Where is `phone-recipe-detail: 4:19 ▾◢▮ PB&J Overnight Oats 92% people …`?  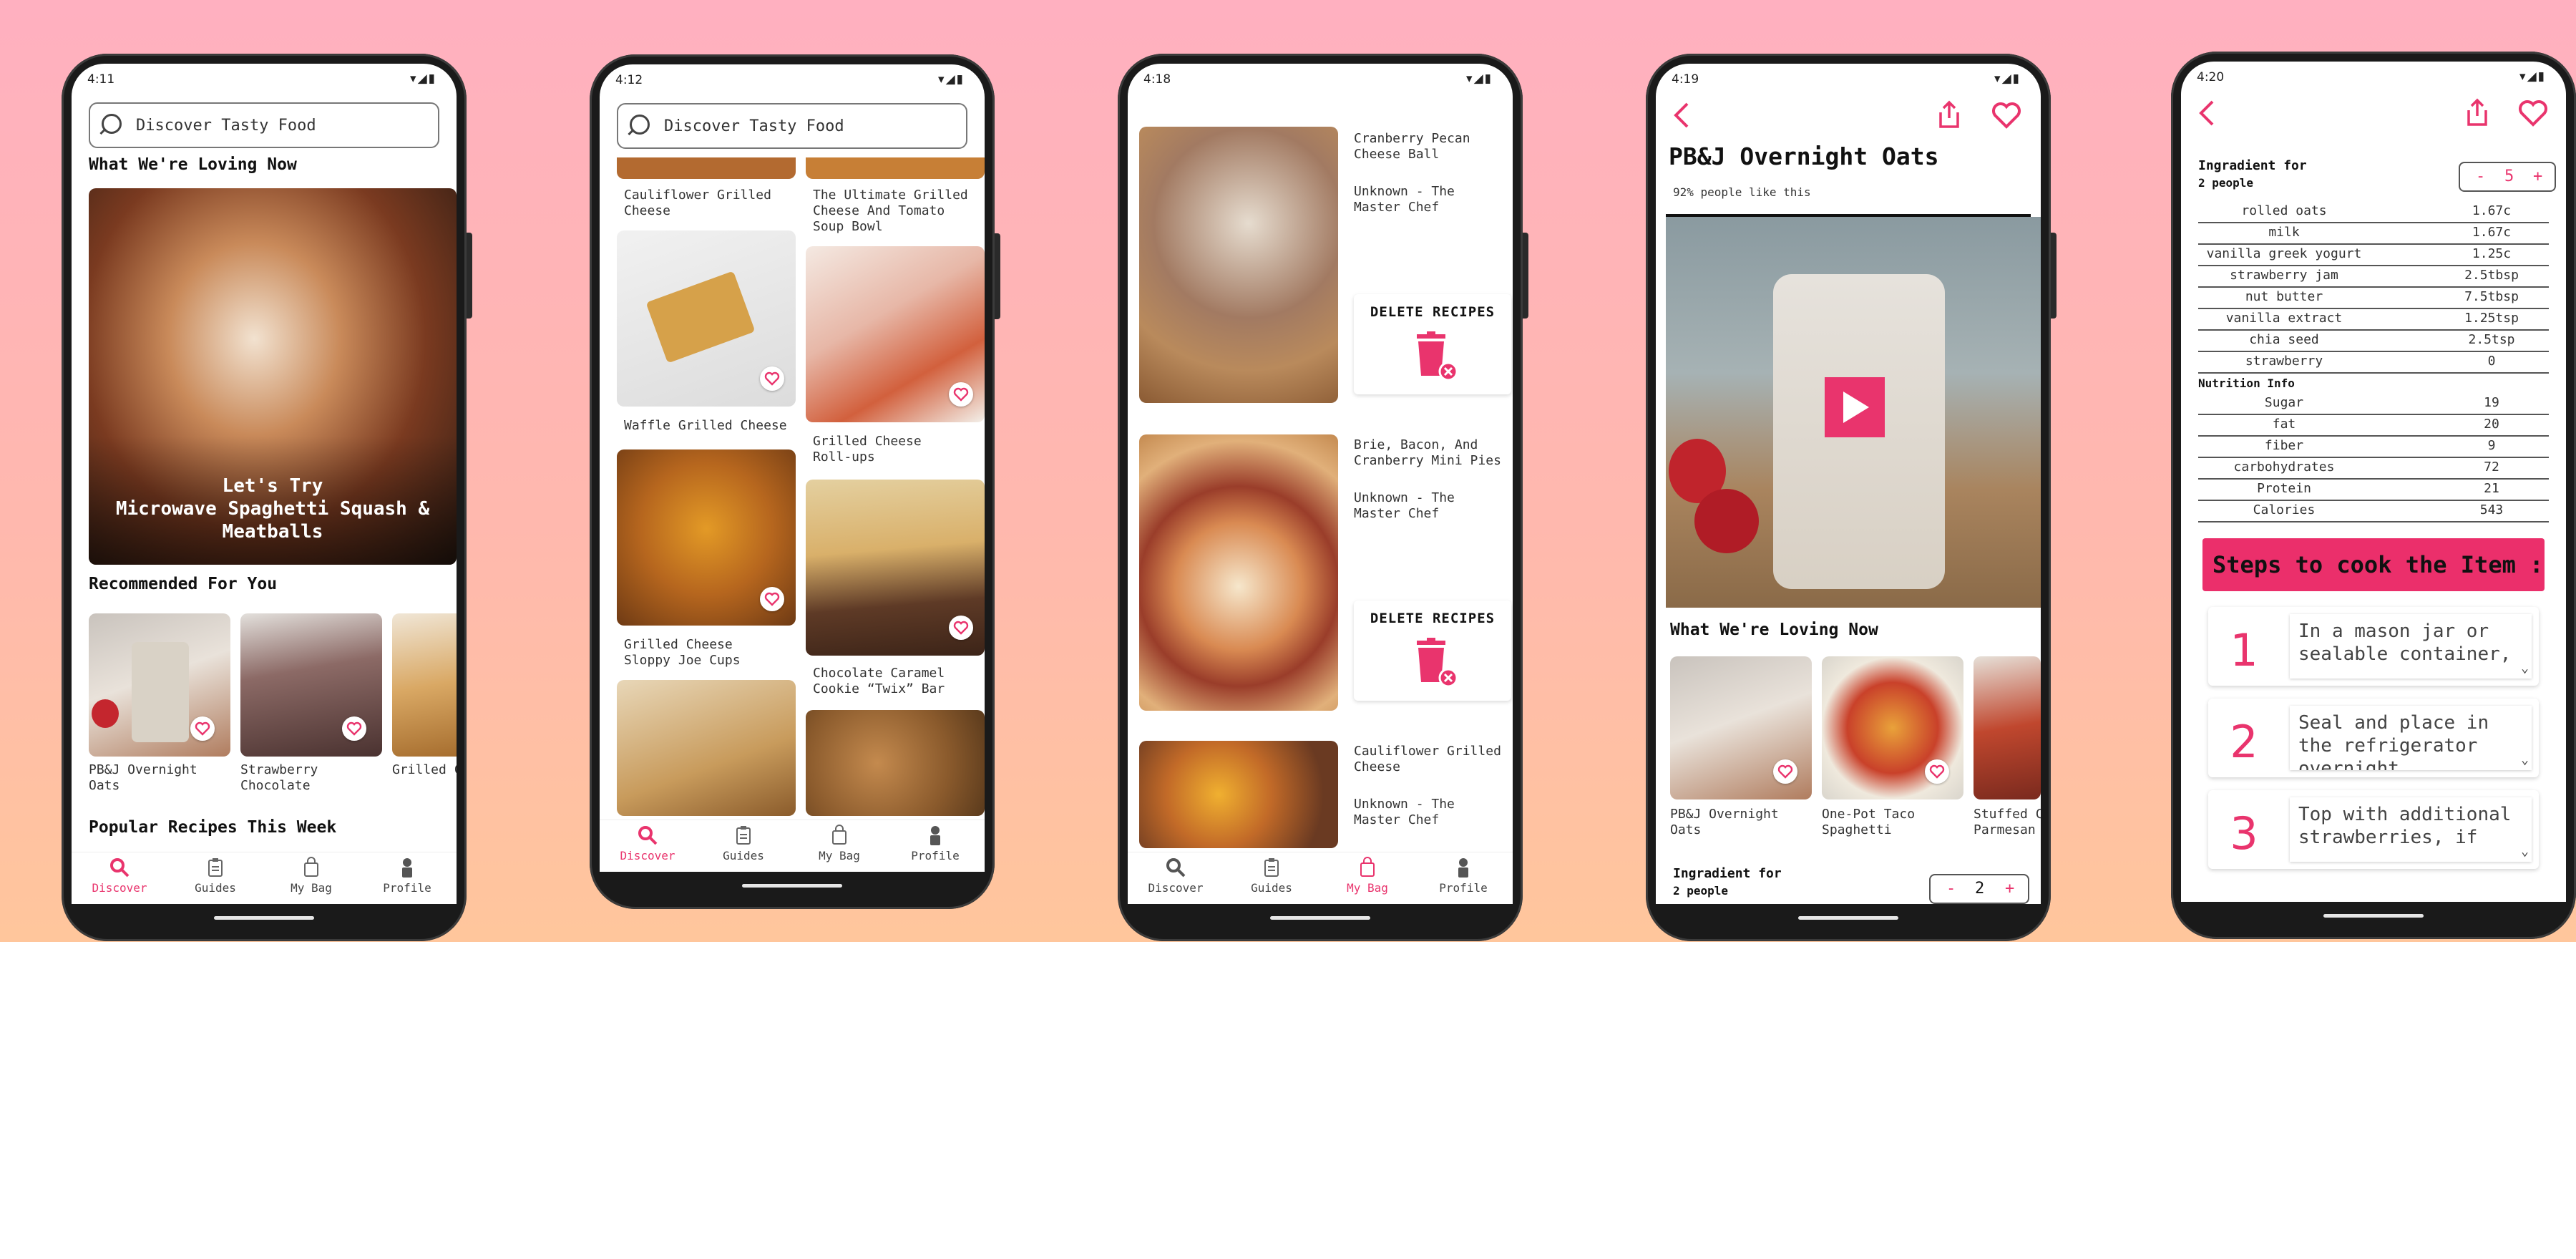
phone-recipe-detail: 4:19 ▾◢▮ PB&J Overnight Oats 92% people … is located at coordinates (1851, 498).